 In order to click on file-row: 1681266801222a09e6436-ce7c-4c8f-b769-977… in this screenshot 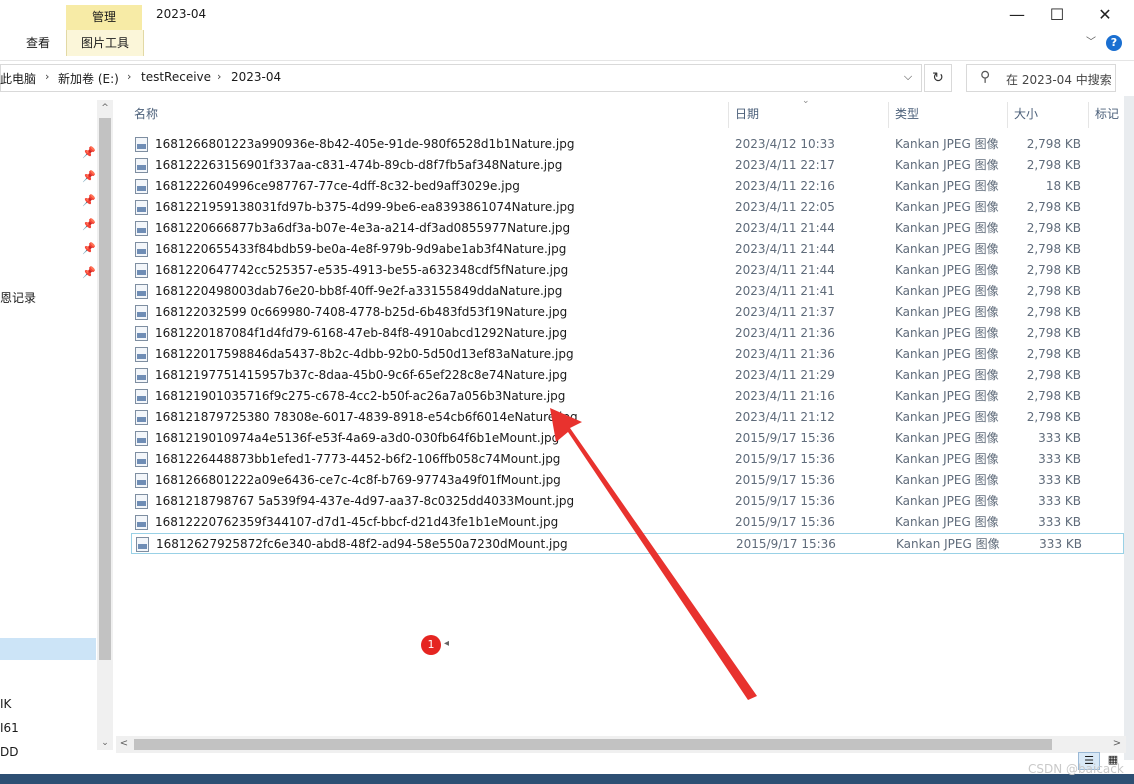, I will do `click(627, 480)`.